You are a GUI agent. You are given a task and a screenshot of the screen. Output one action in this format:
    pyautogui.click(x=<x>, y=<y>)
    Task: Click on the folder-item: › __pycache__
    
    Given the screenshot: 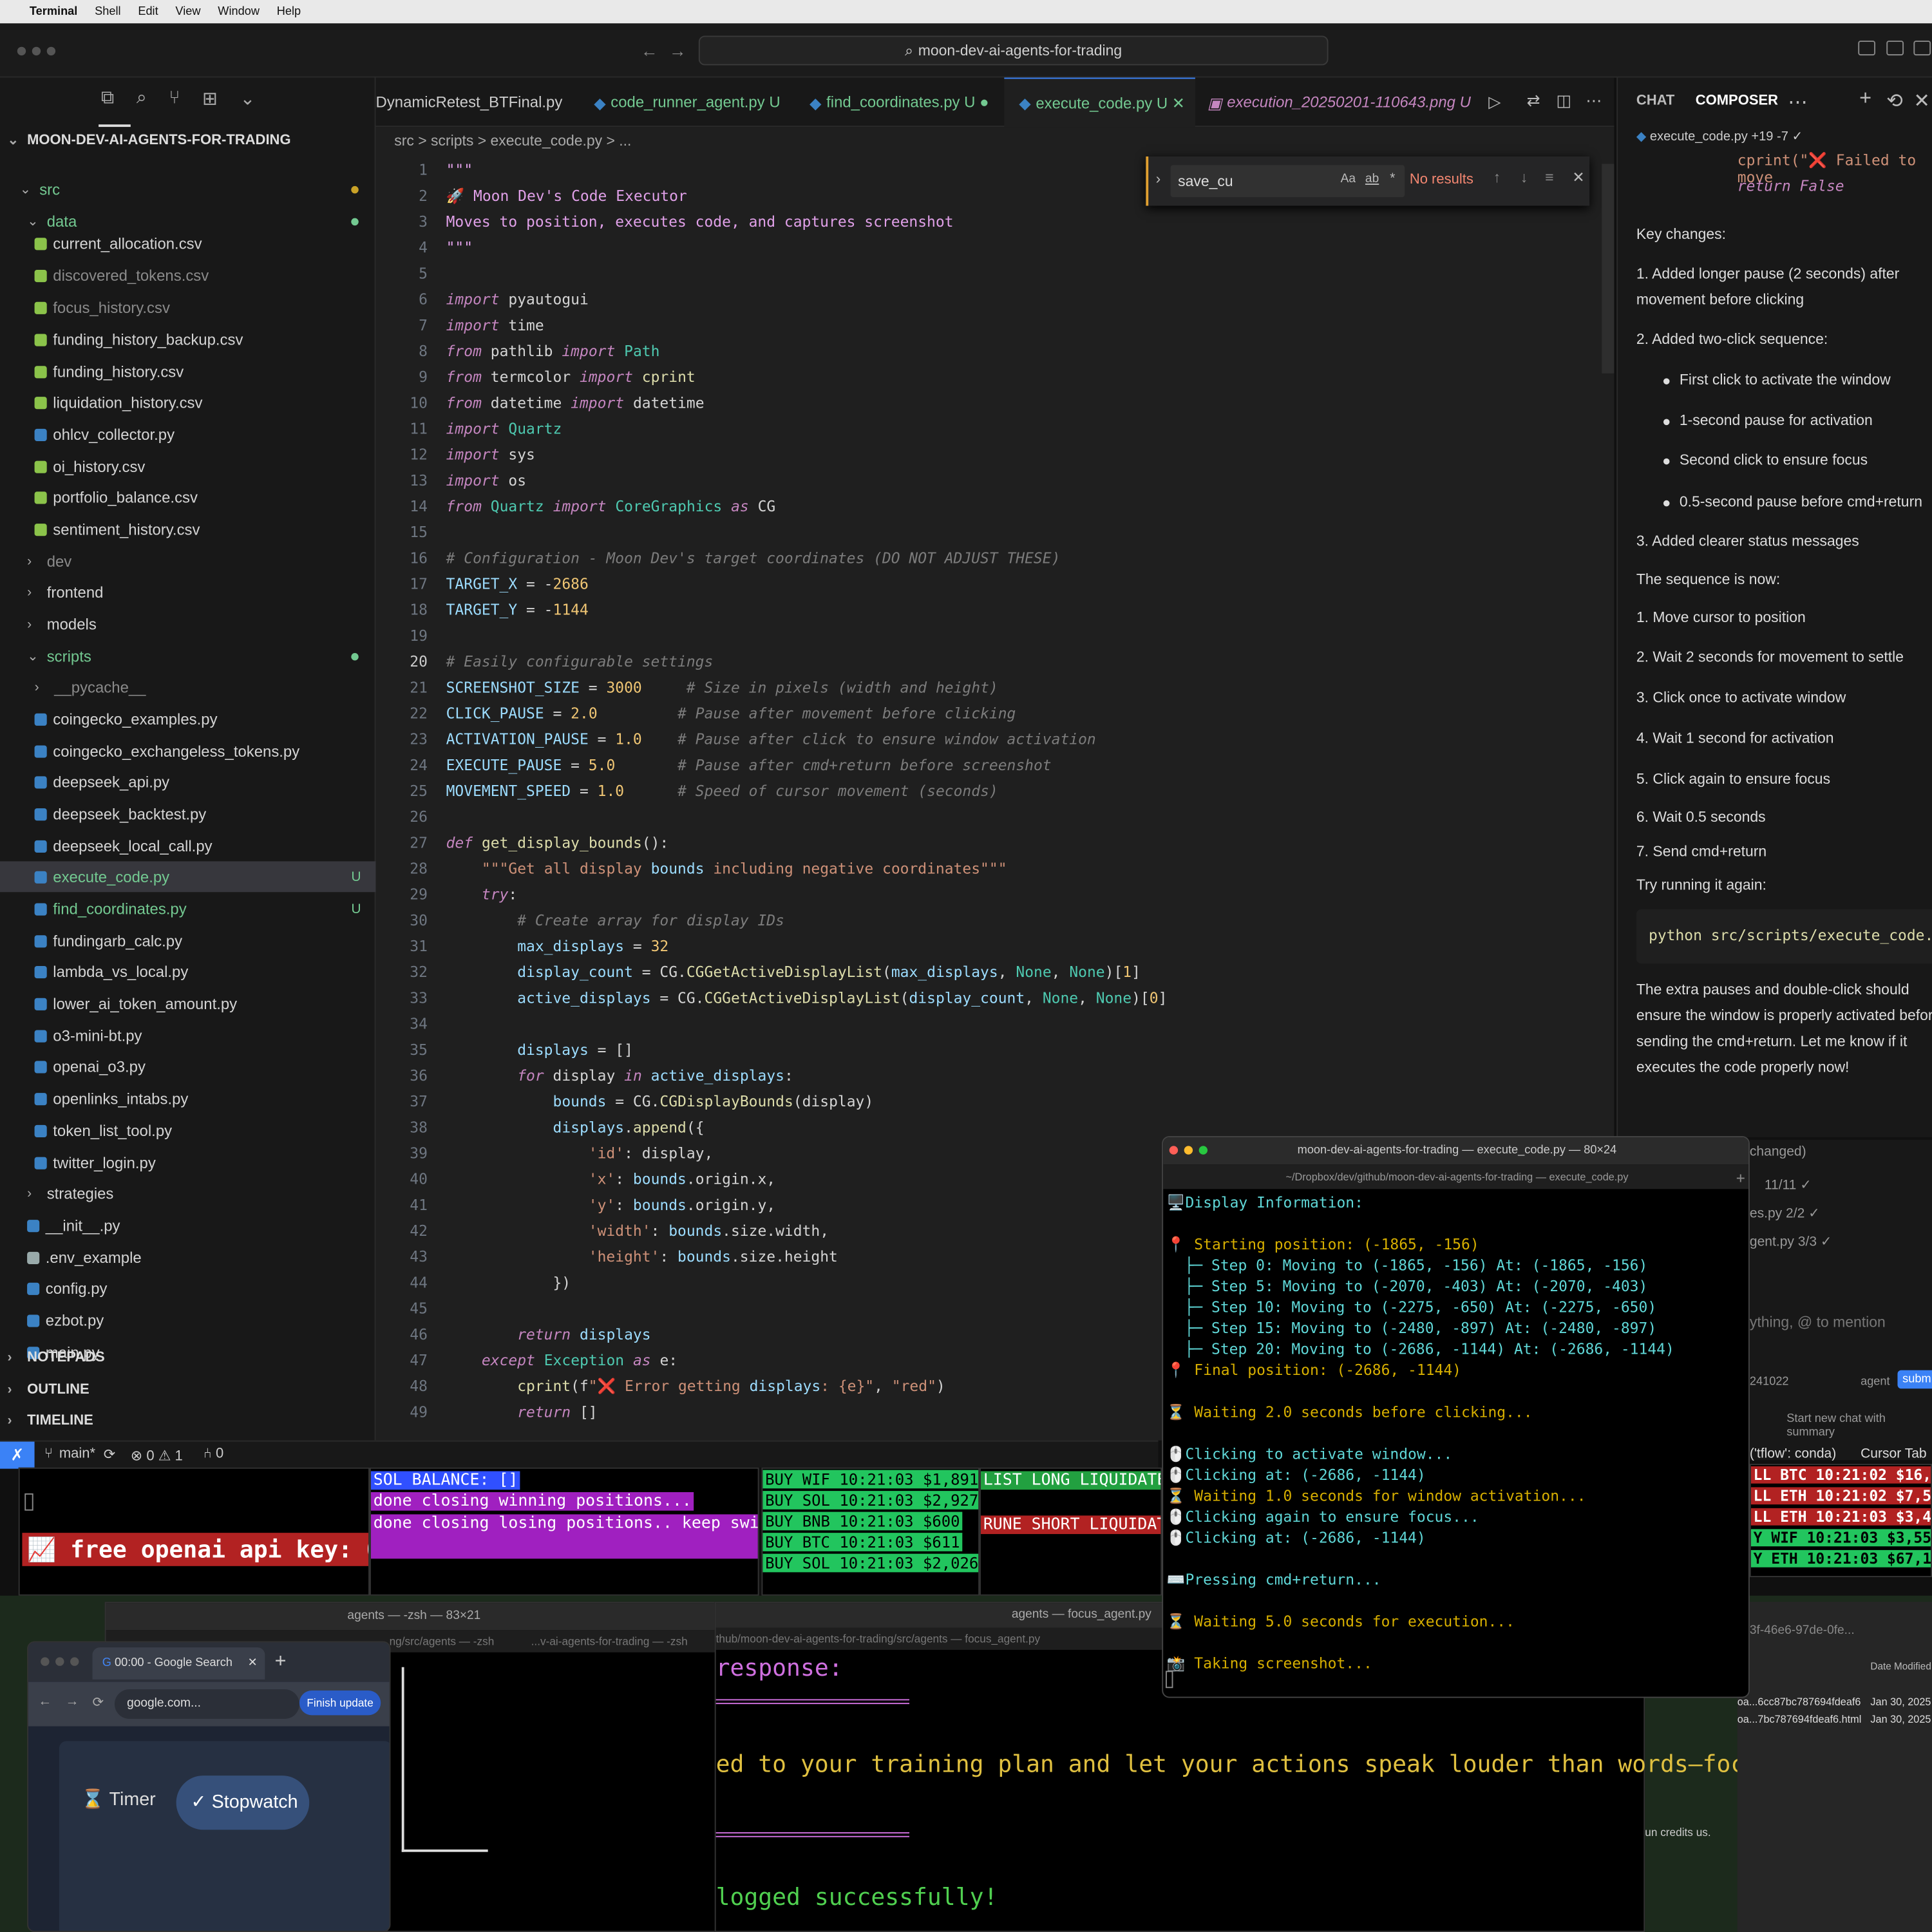 What is the action you would take?
    pyautogui.click(x=188, y=687)
    